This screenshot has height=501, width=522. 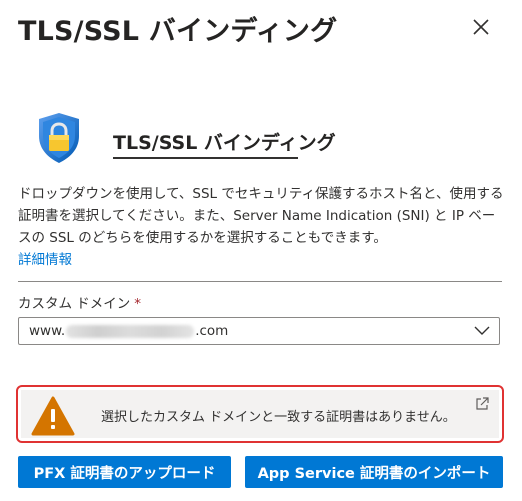 I want to click on warning-banner-inner: 選択したカスタム ドメインと一致する証明書はありません。, so click(x=260, y=414).